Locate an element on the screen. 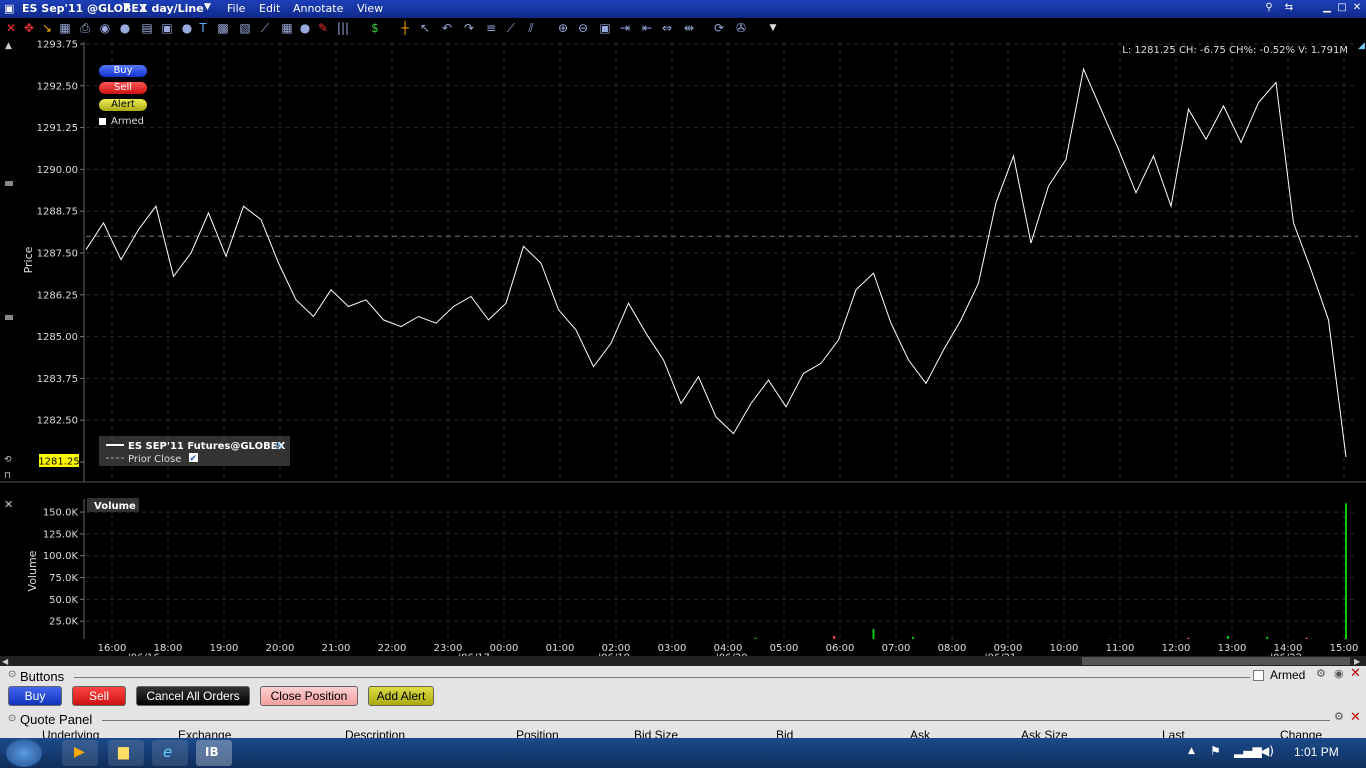  column-header-last: Last is located at coordinates (1173, 733).